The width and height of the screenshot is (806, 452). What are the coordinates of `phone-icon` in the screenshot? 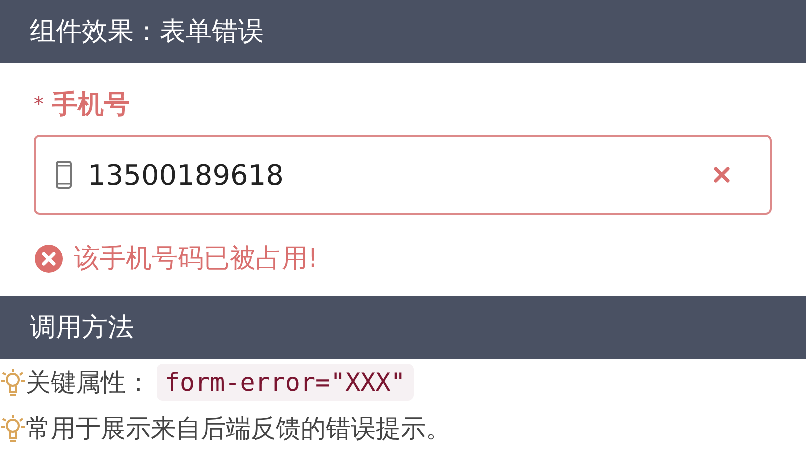 It's located at (64, 175).